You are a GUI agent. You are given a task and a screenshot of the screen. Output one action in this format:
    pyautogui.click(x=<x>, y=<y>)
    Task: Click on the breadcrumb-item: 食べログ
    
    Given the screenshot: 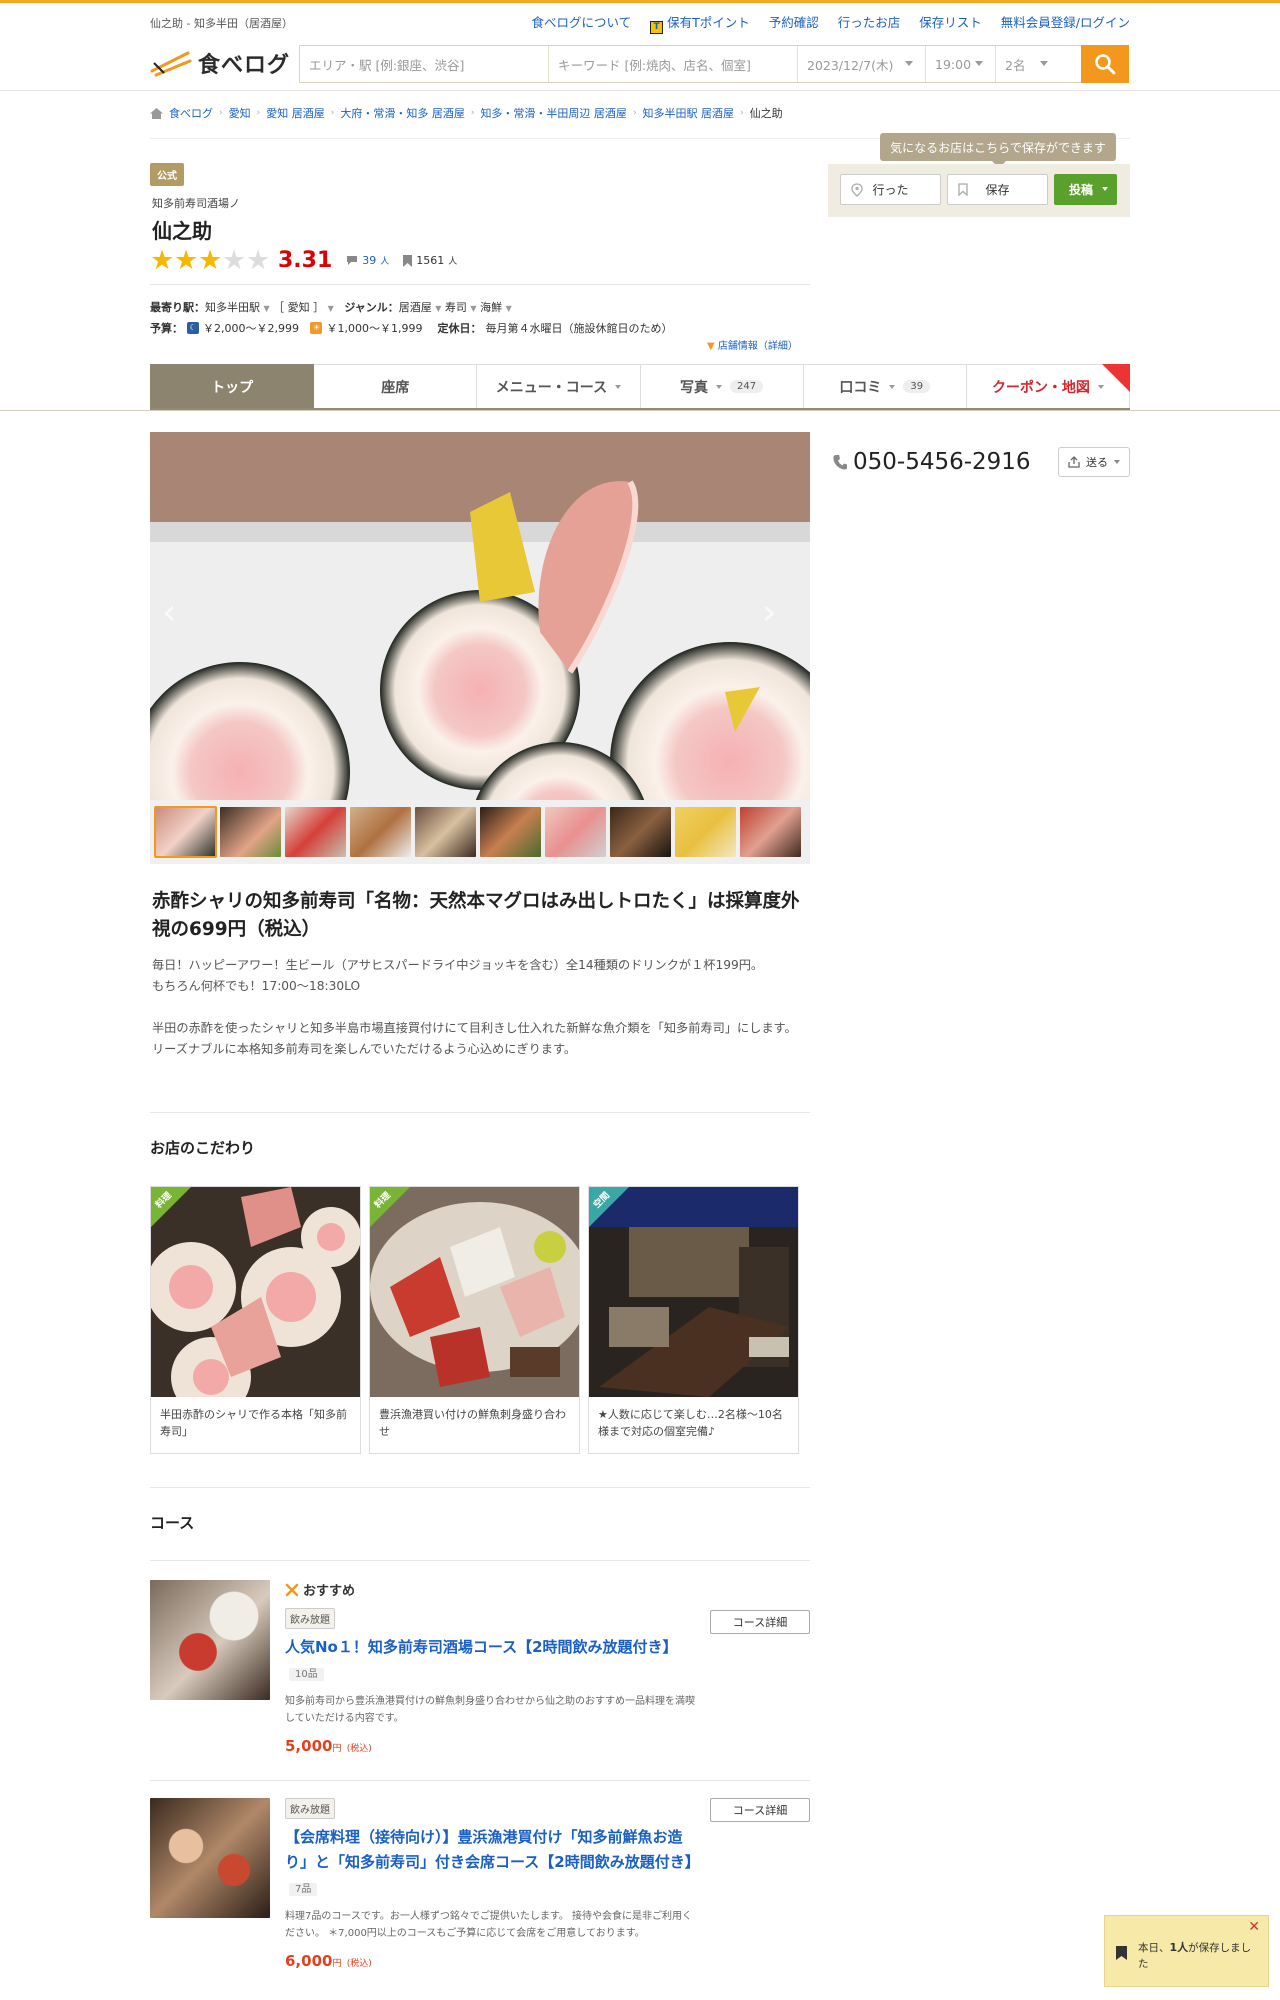 What is the action you would take?
    pyautogui.click(x=191, y=113)
    